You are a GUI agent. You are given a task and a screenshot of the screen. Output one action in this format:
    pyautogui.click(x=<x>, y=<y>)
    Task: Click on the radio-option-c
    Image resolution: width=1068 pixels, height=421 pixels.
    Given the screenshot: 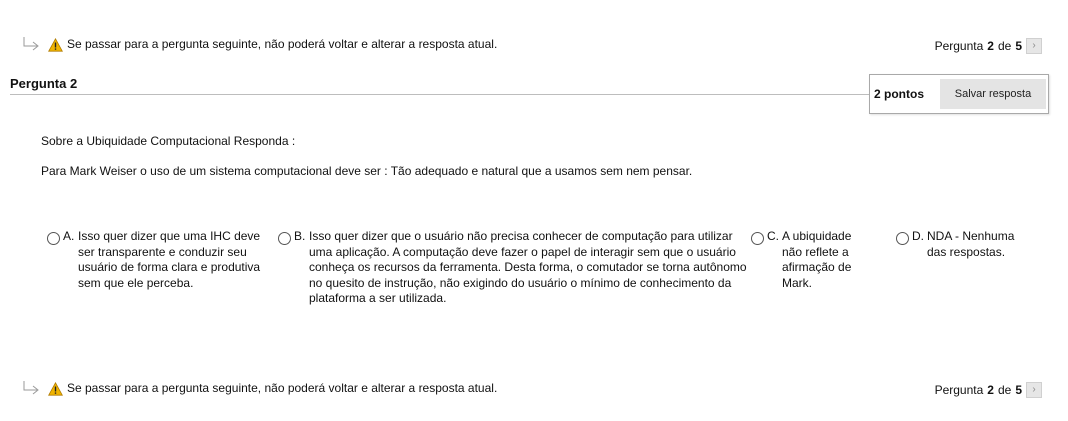 What is the action you would take?
    pyautogui.click(x=757, y=238)
    